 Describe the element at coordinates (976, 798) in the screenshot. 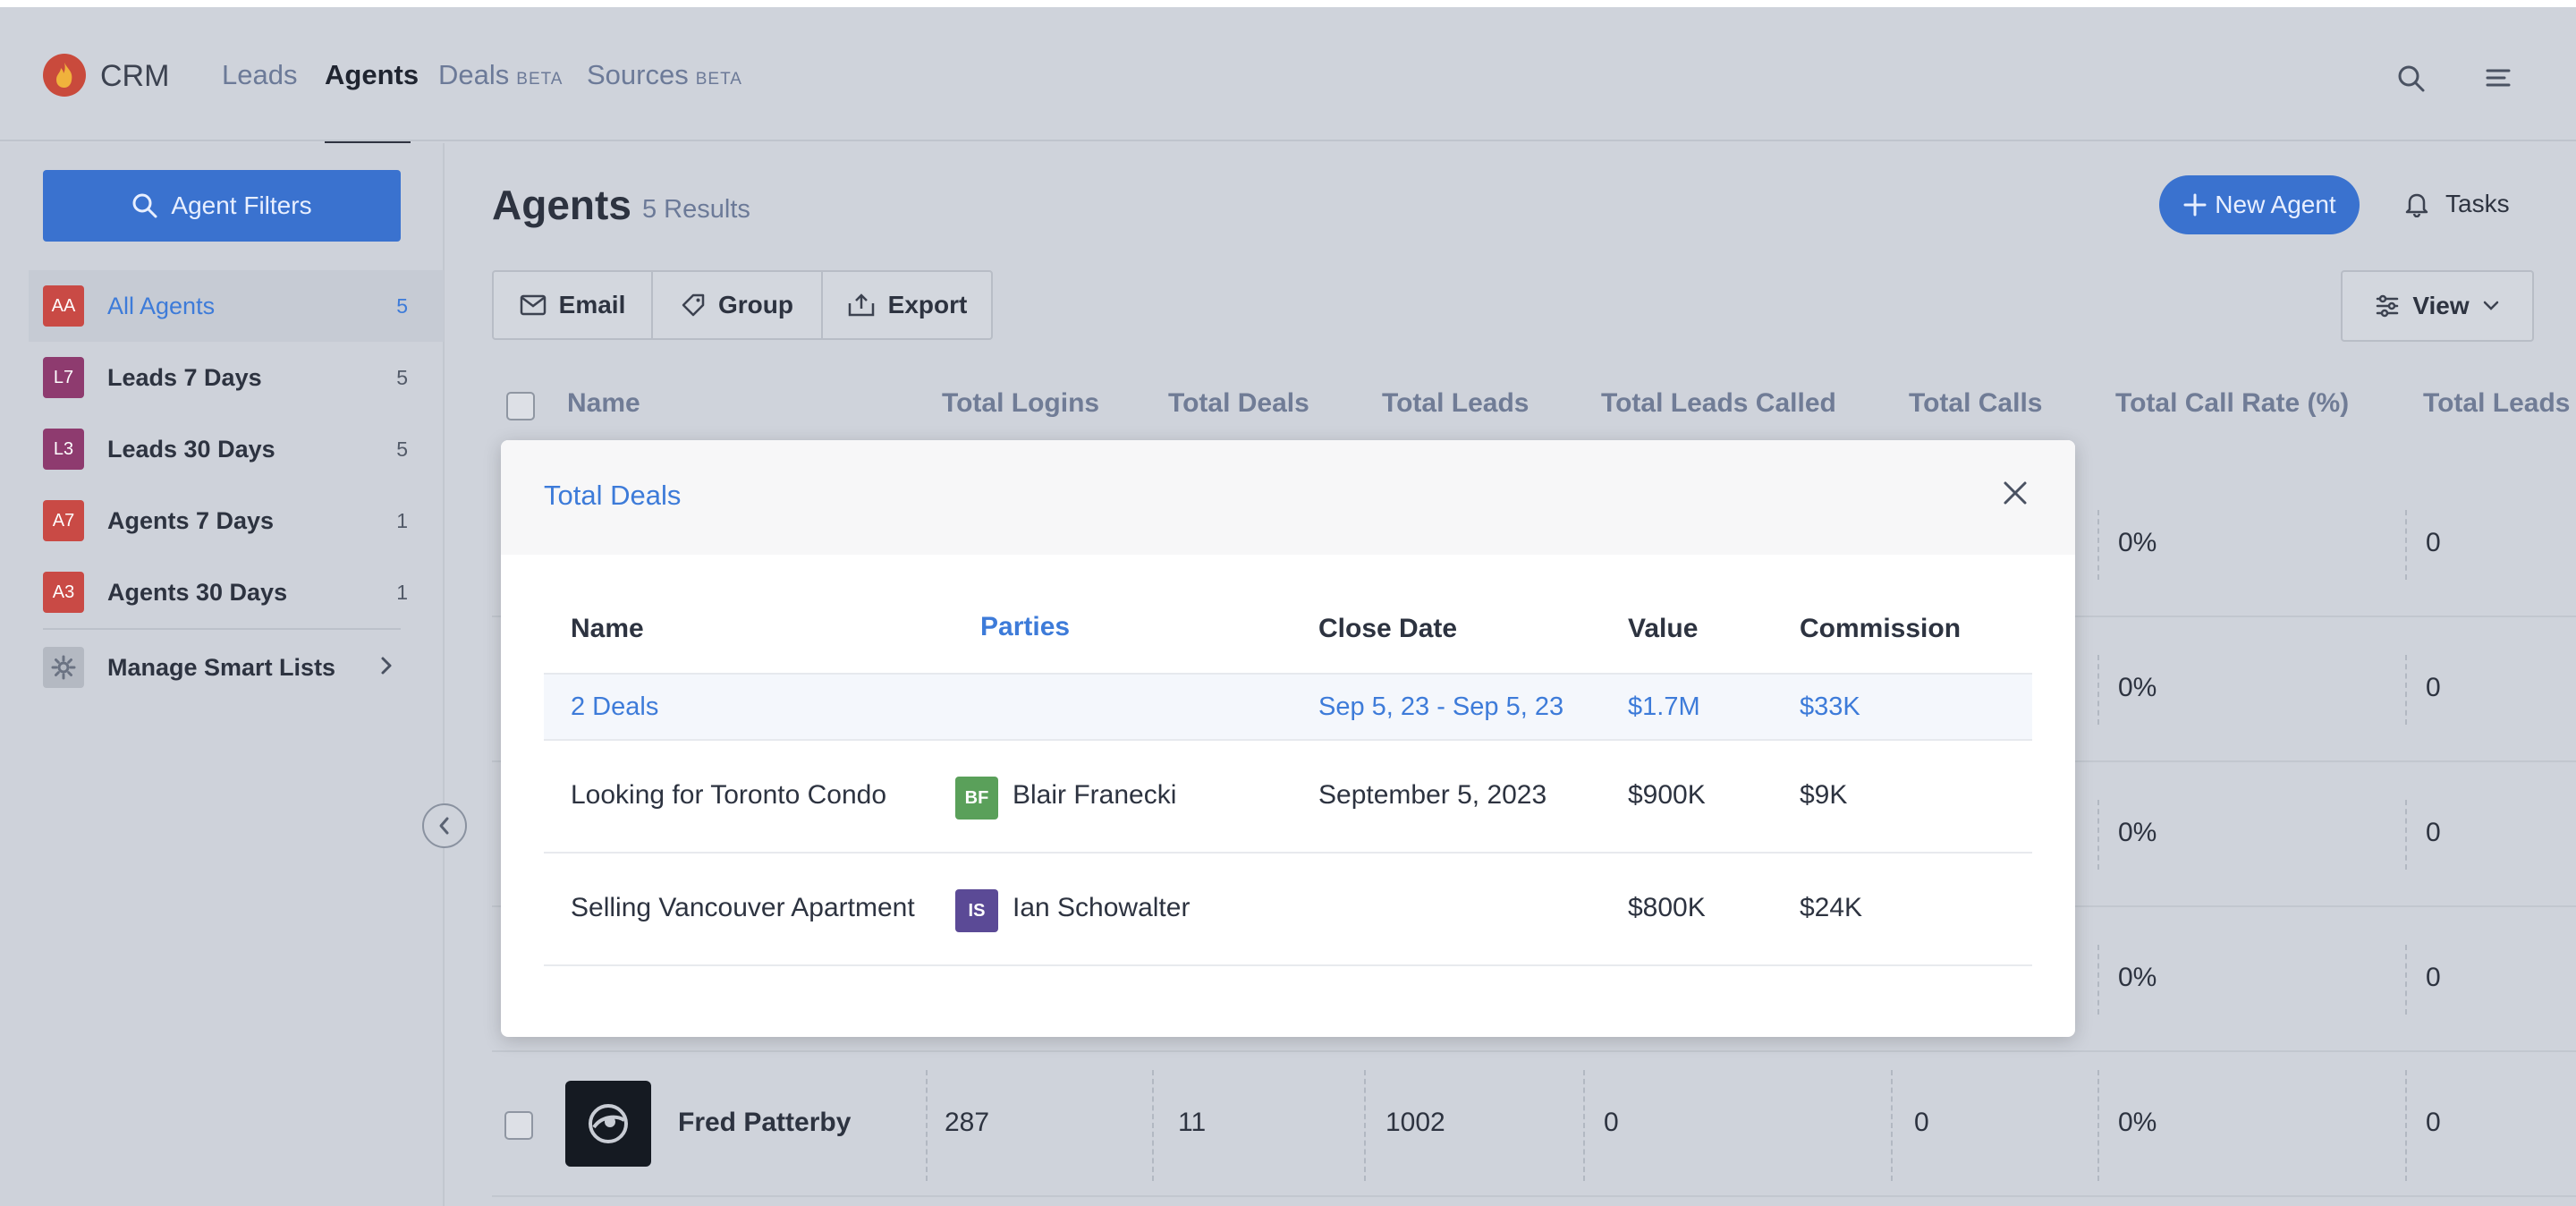

I see `party-avatar: BF` at that location.